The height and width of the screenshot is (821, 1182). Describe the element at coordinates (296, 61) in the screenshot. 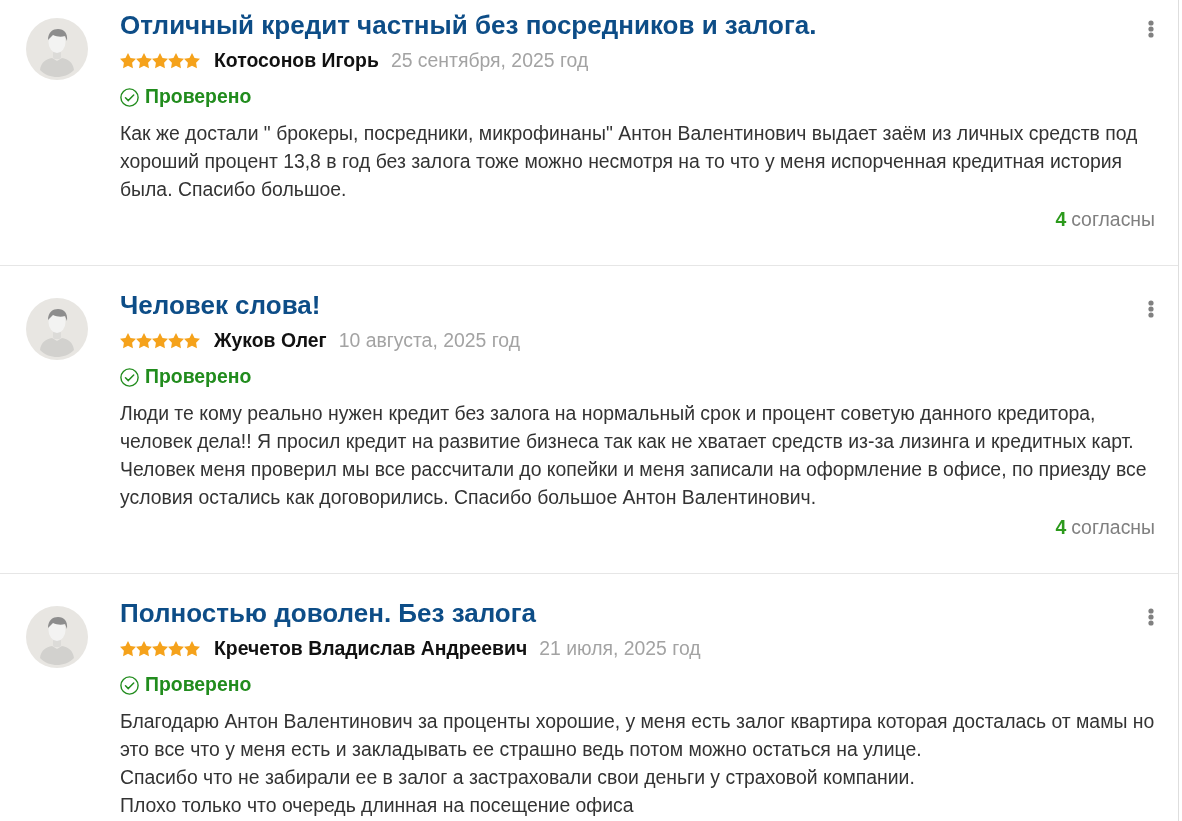

I see `author-name: Котосонов Игорь` at that location.